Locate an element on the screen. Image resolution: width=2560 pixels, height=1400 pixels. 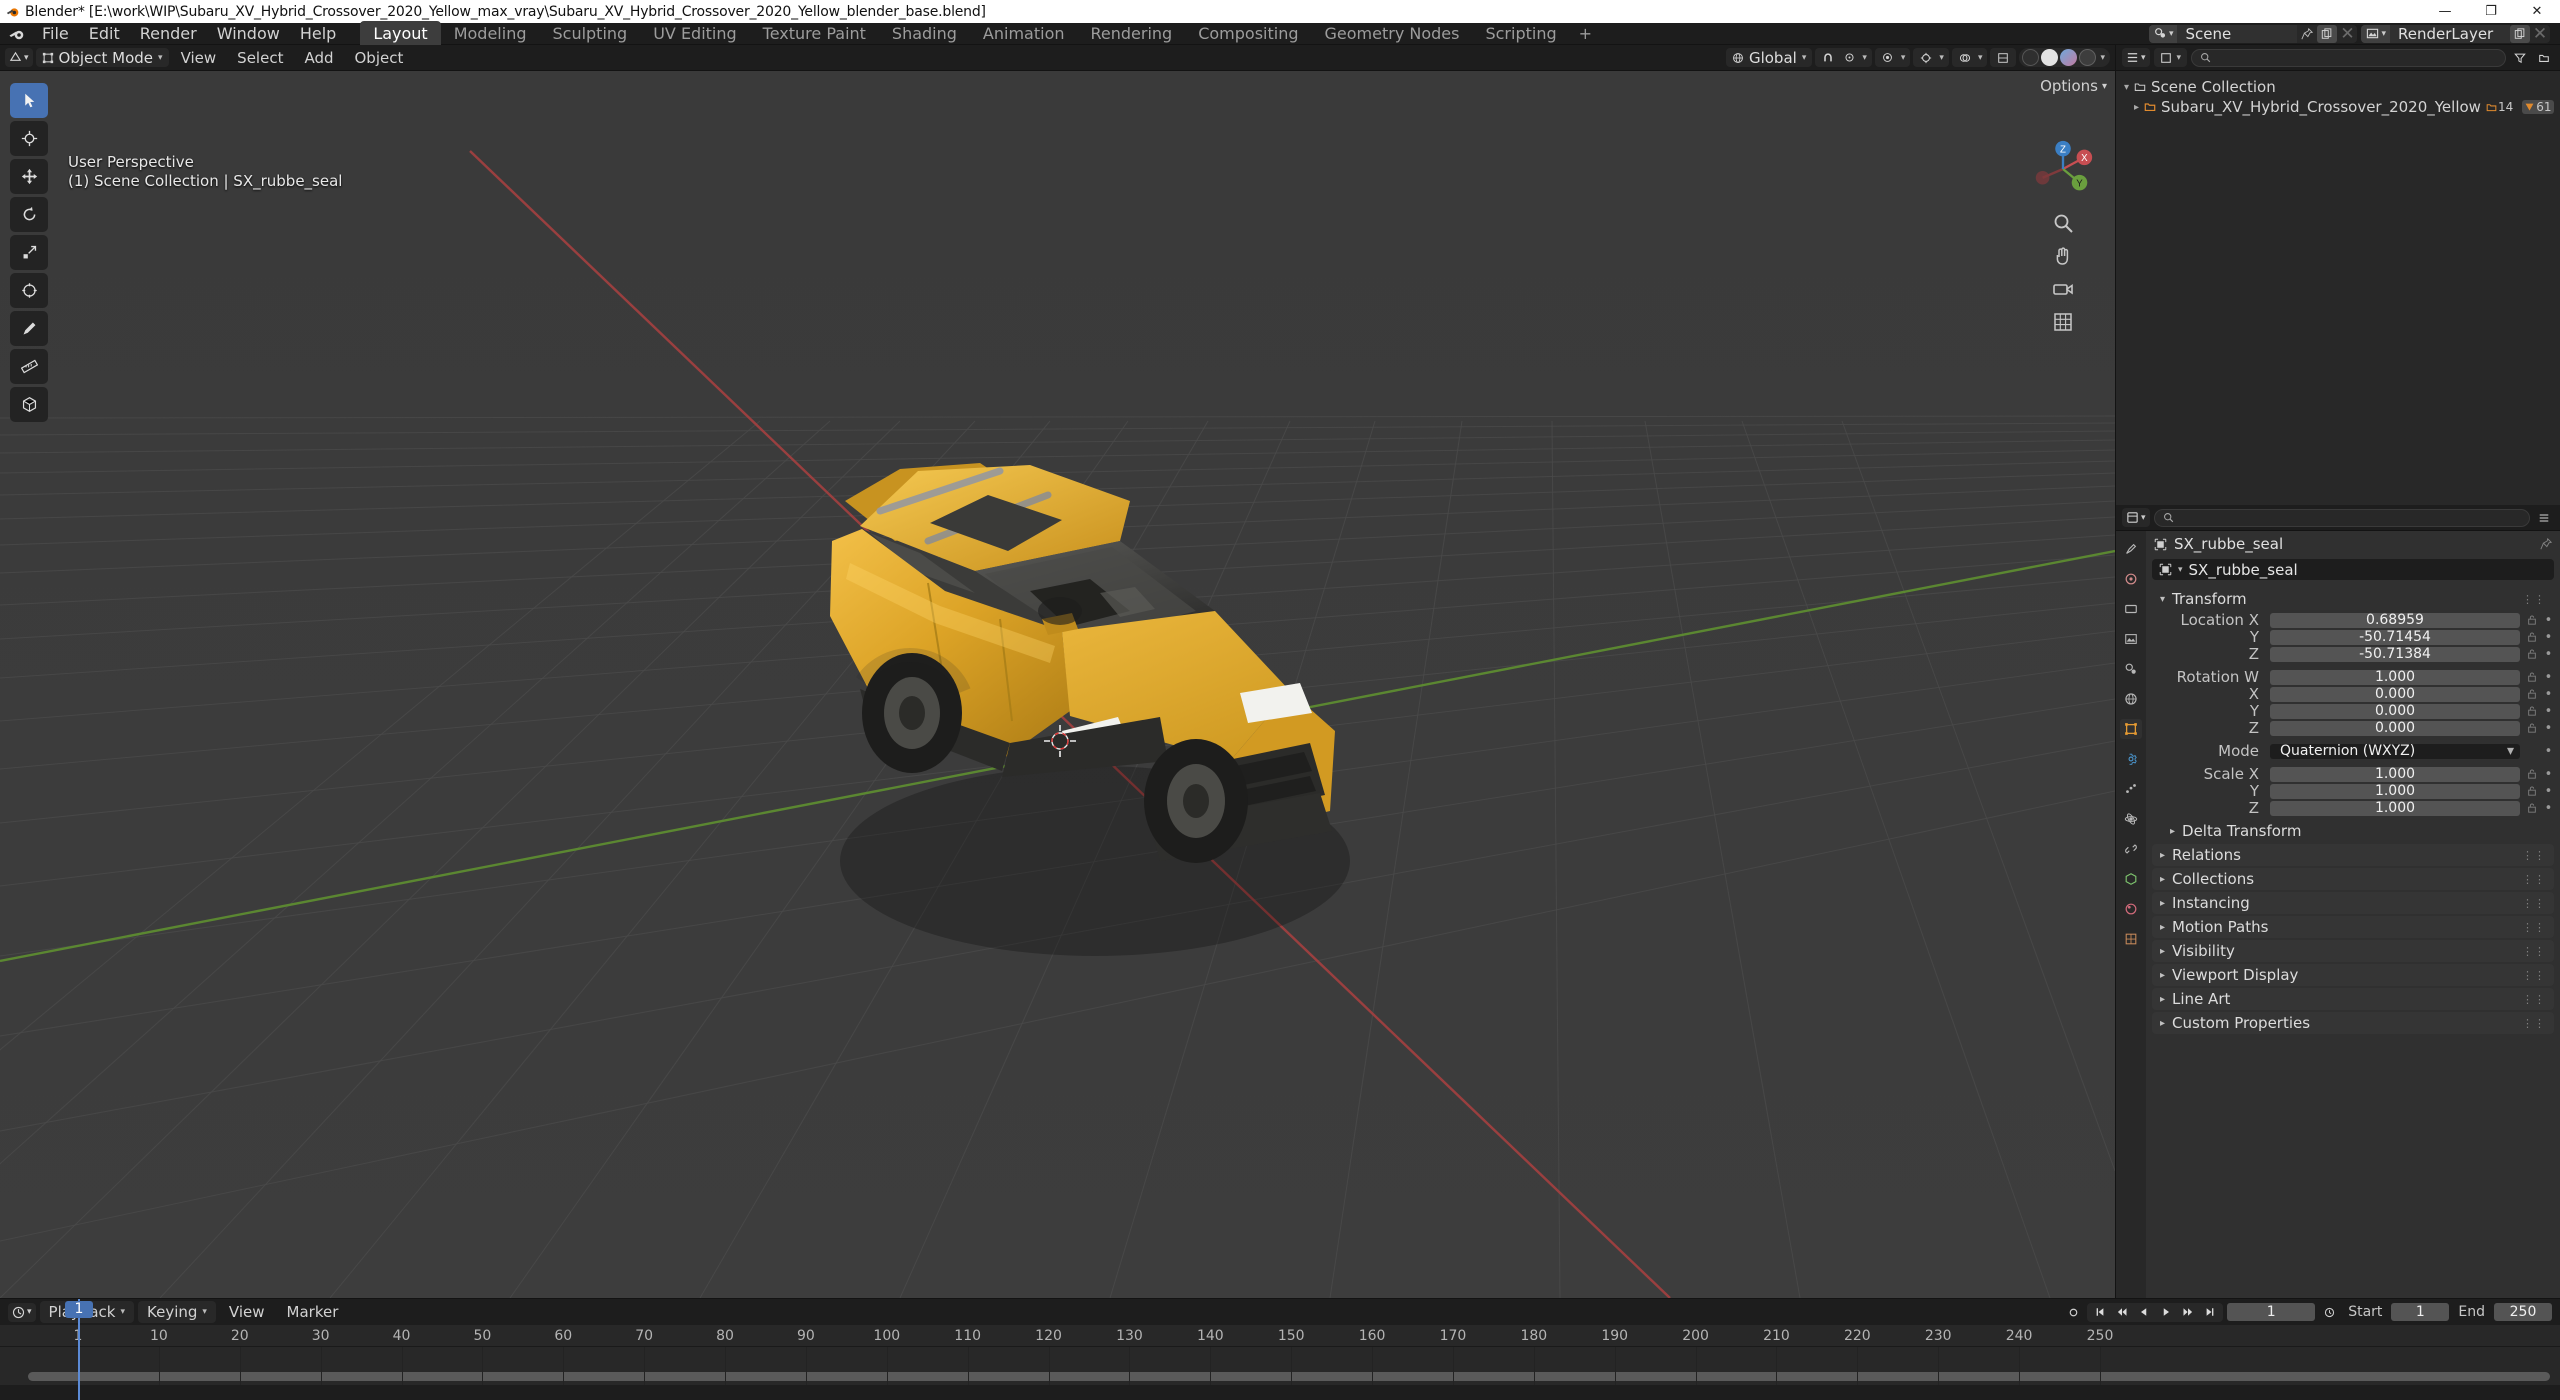
start-frame-field: 1 is located at coordinates (2420, 1312).